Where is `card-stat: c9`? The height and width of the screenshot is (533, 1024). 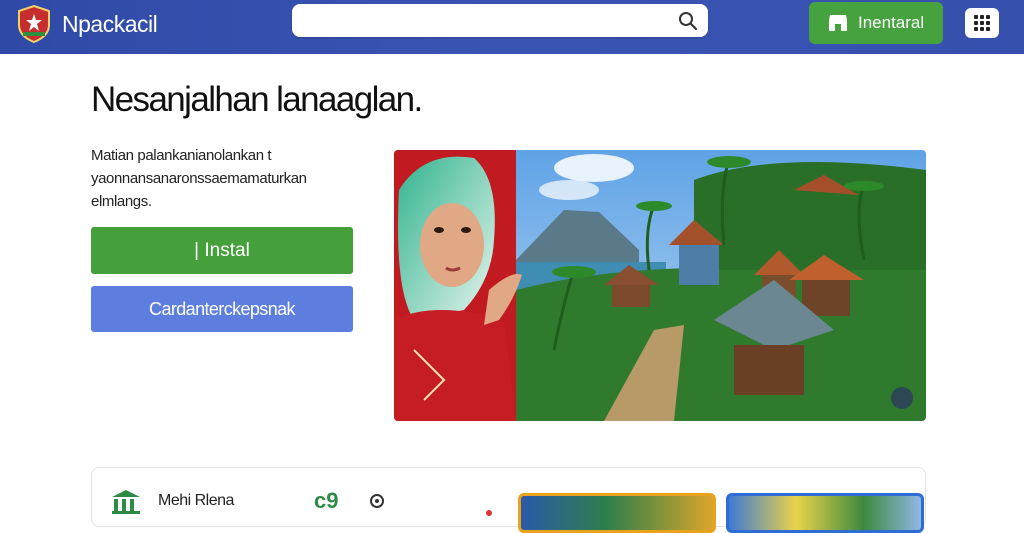 card-stat: c9 is located at coordinates (326, 500).